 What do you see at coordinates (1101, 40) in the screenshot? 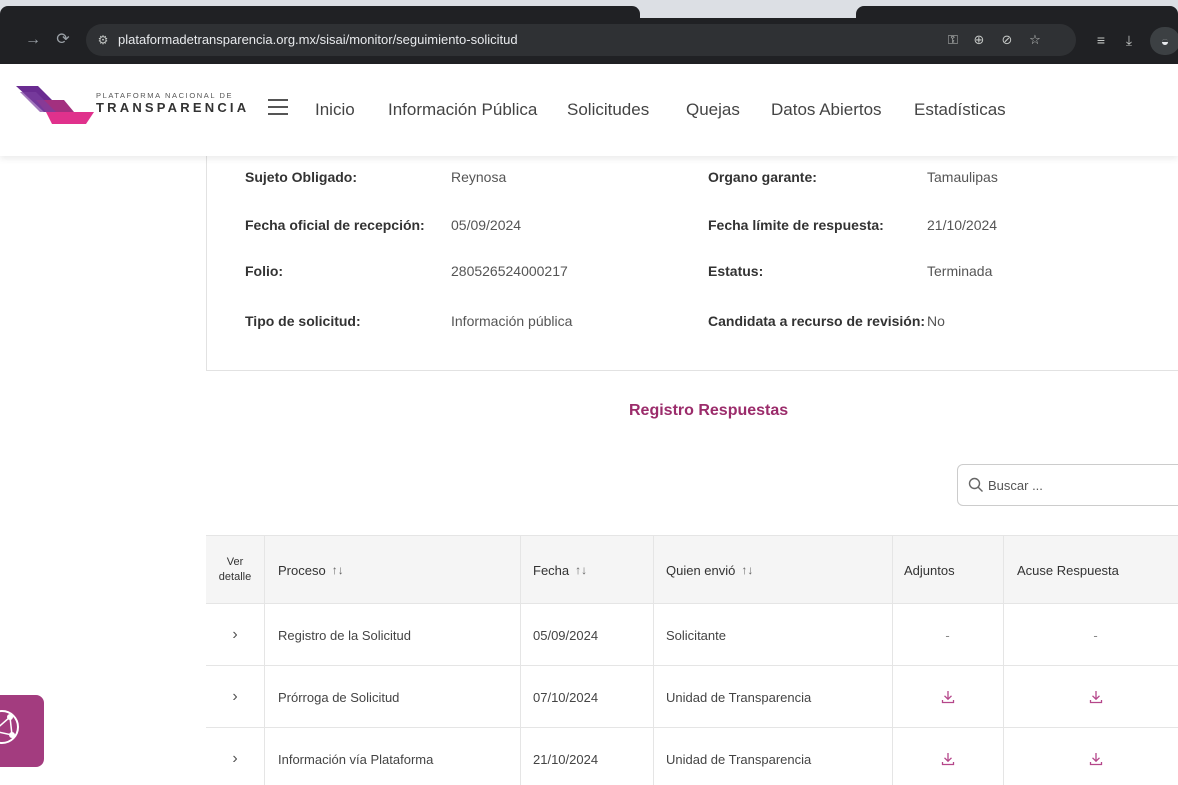
I see `reading-list-icon: ≡` at bounding box center [1101, 40].